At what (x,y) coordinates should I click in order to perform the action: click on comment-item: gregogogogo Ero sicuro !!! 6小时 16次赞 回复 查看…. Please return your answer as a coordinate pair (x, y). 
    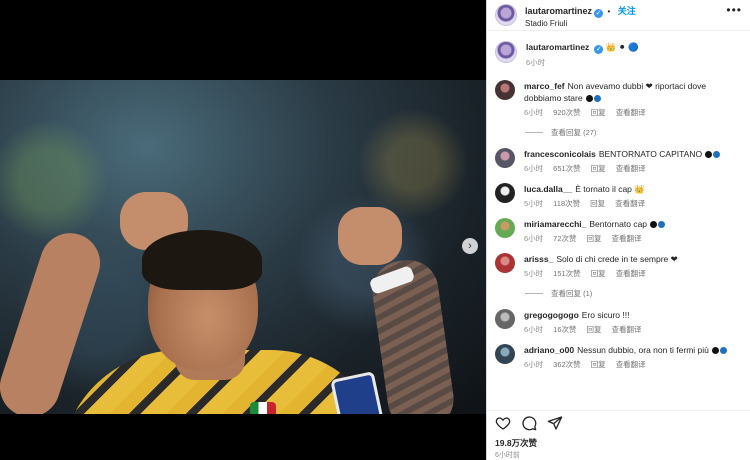
    Looking at the image, I should click on (618, 322).